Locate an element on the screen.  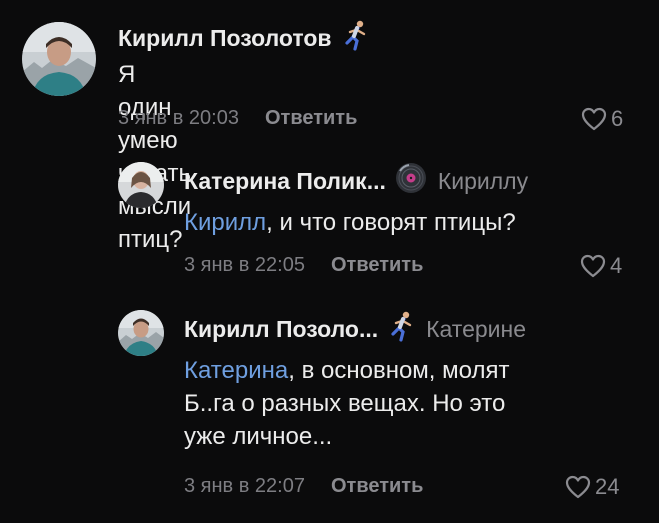
comment-text-body: , в основном, молят is located at coordinates (399, 370).